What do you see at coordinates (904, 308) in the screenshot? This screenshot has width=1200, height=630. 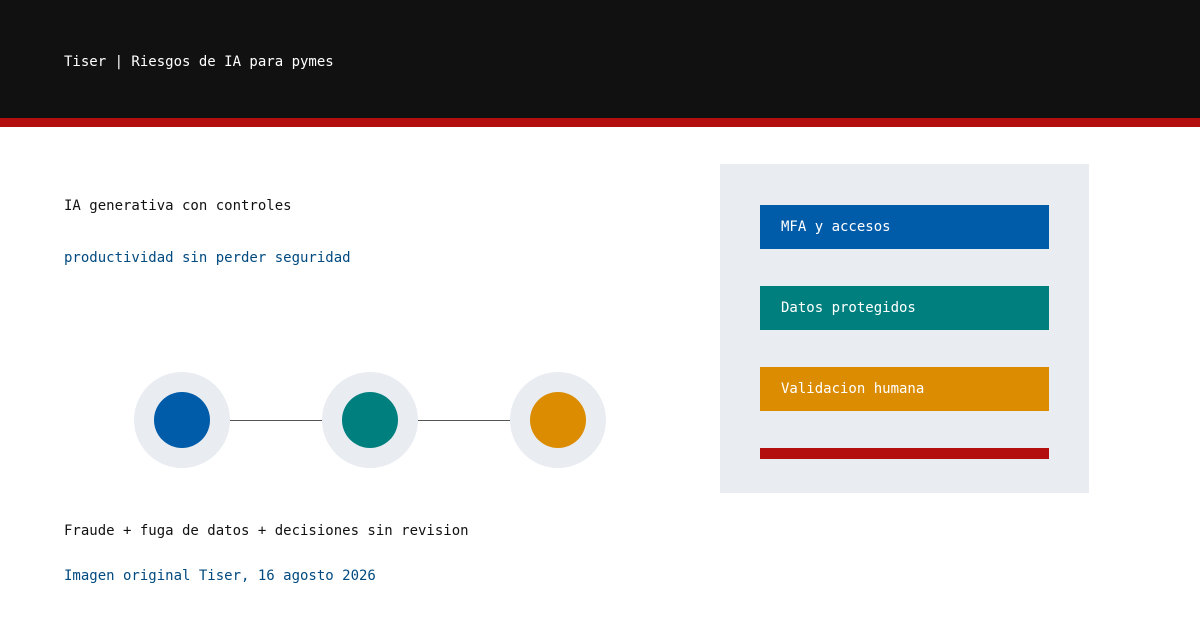 I see `control-data-protection: Datos protegidos` at bounding box center [904, 308].